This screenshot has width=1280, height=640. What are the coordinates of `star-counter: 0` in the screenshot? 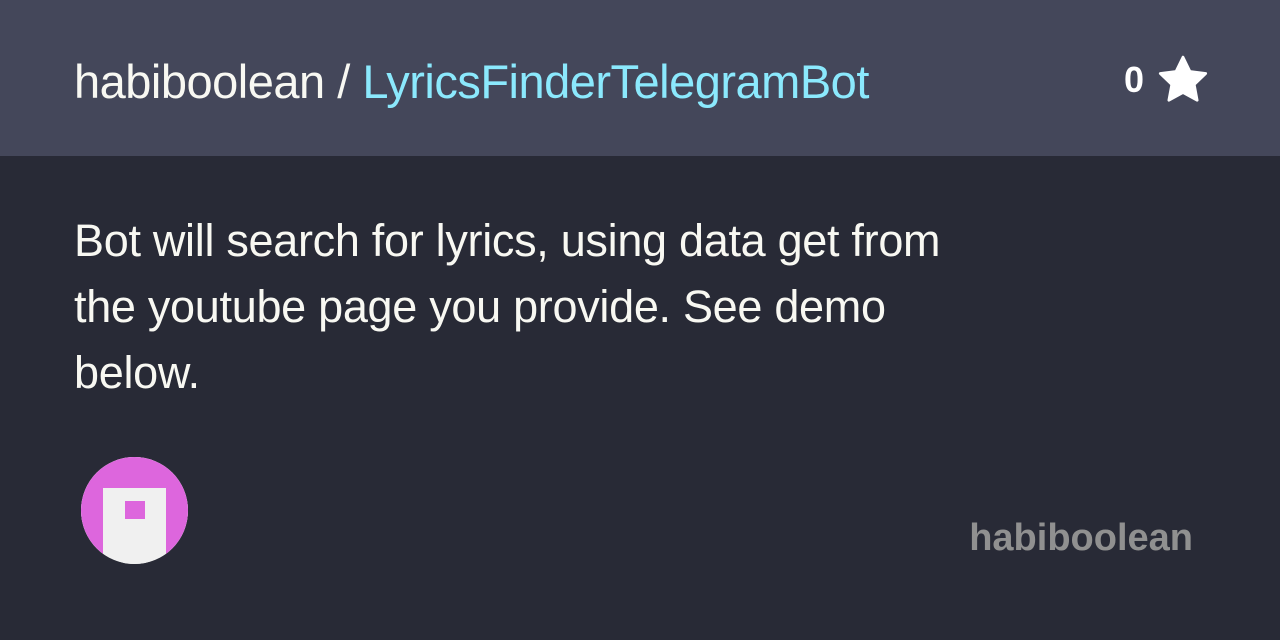 It's located at (1167, 80).